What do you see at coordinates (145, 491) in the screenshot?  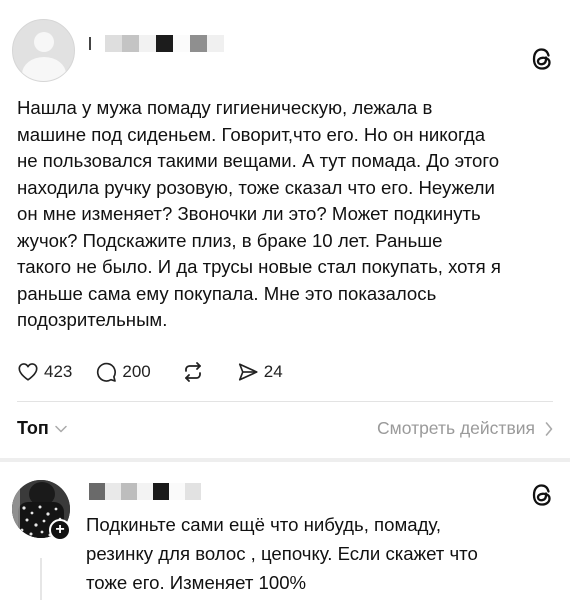 I see `redacted-commenter-username` at bounding box center [145, 491].